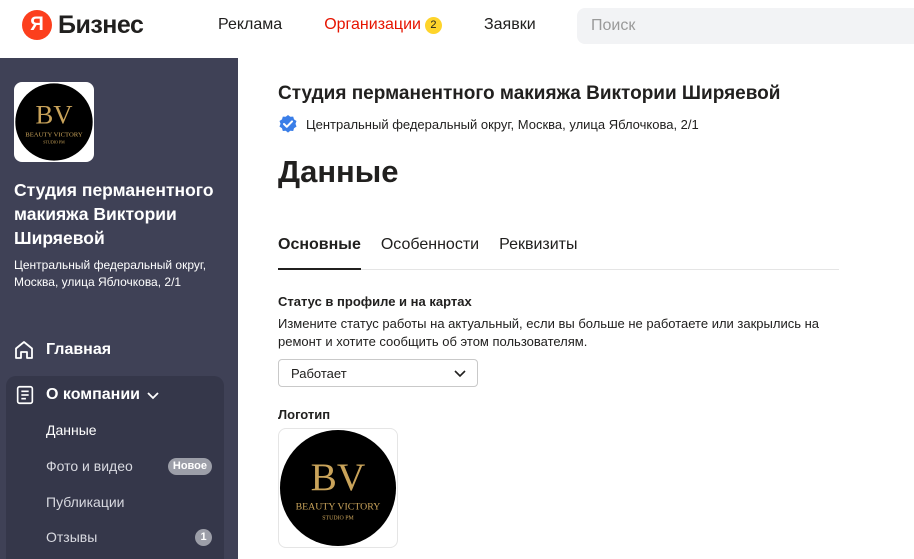 This screenshot has height=559, width=914. What do you see at coordinates (24, 350) in the screenshot?
I see `home-icon` at bounding box center [24, 350].